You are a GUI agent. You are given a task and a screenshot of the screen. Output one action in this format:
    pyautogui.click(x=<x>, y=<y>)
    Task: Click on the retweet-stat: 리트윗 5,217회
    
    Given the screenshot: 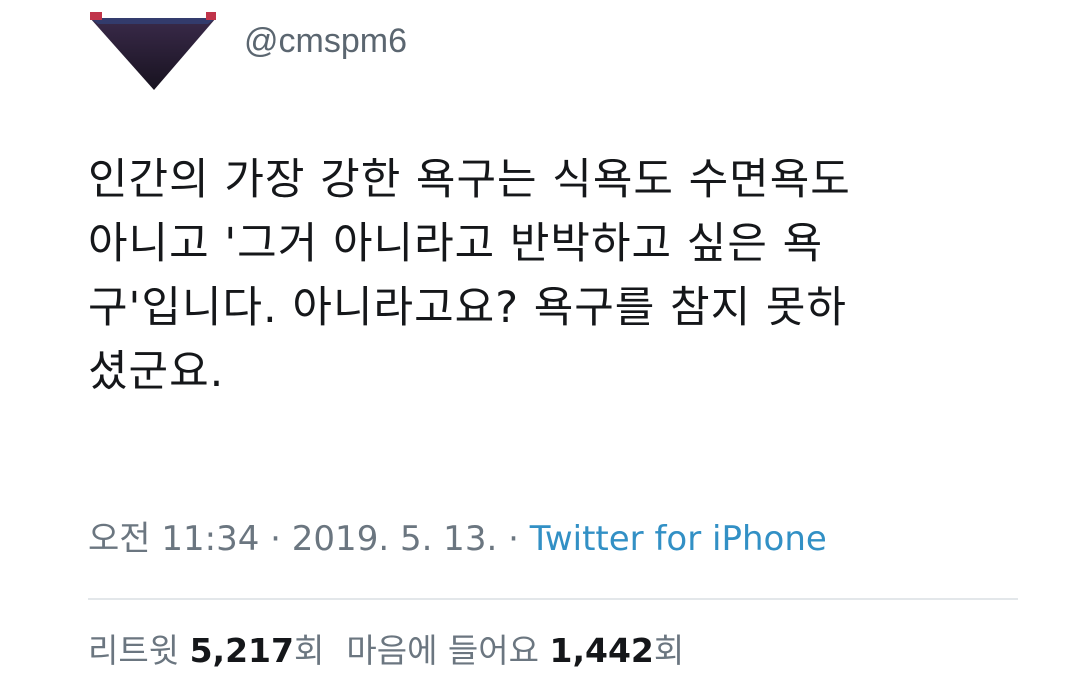 What is the action you would take?
    pyautogui.click(x=206, y=650)
    